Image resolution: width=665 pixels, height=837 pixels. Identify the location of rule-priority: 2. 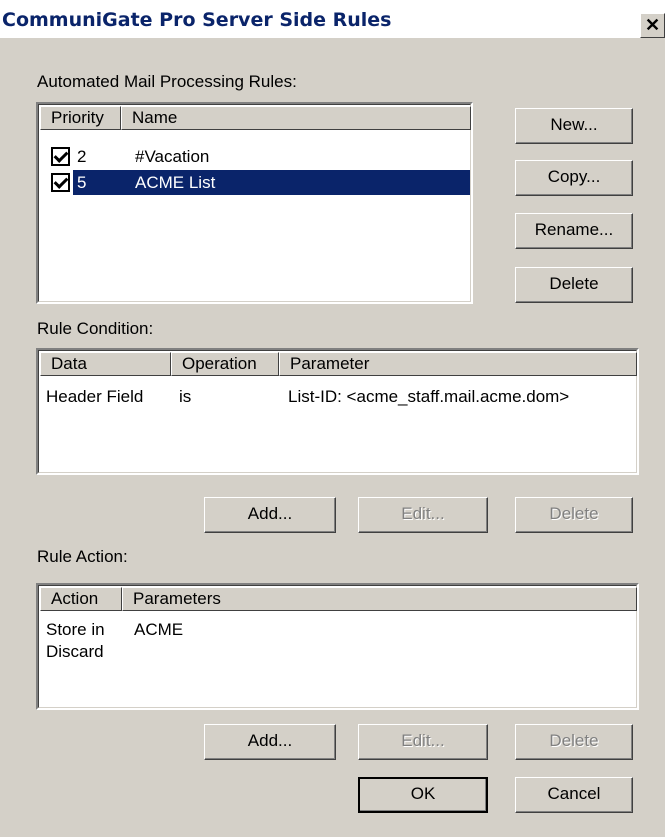
(82, 156).